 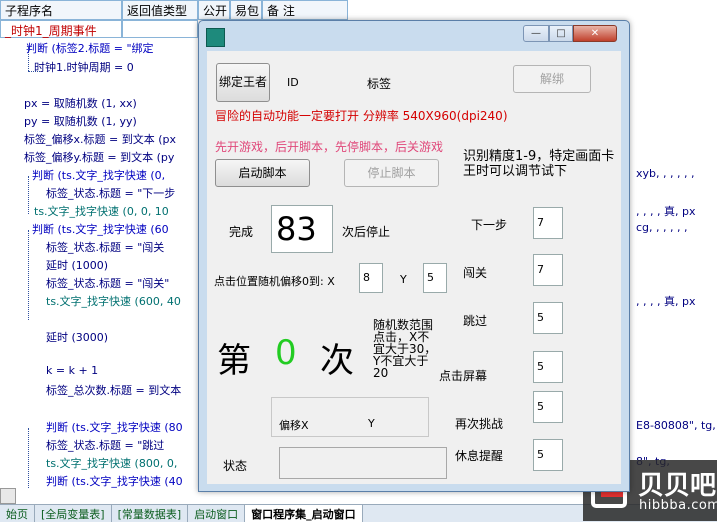 I want to click on code-line: ts.文字_找字快速 (0, 0, 10, so click(x=101, y=211).